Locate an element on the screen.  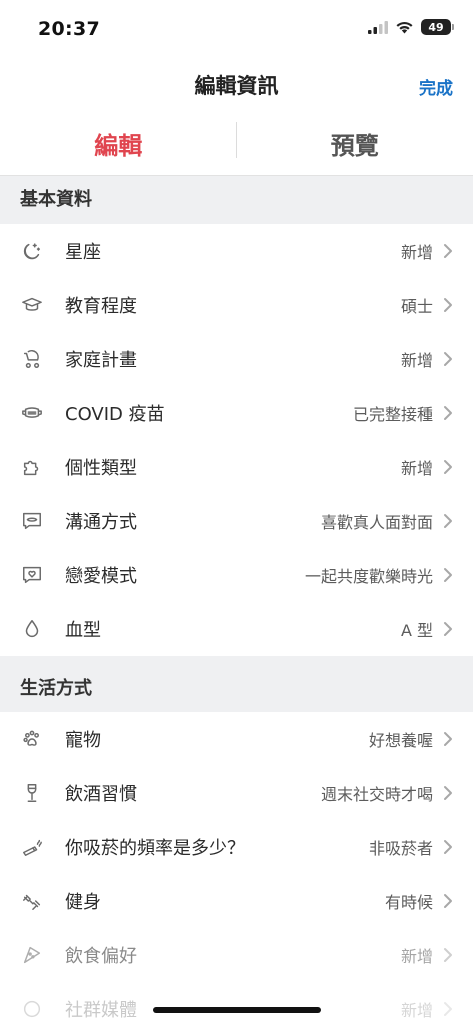
list-item-zodiac: 星座 新增 is located at coordinates (236, 251).